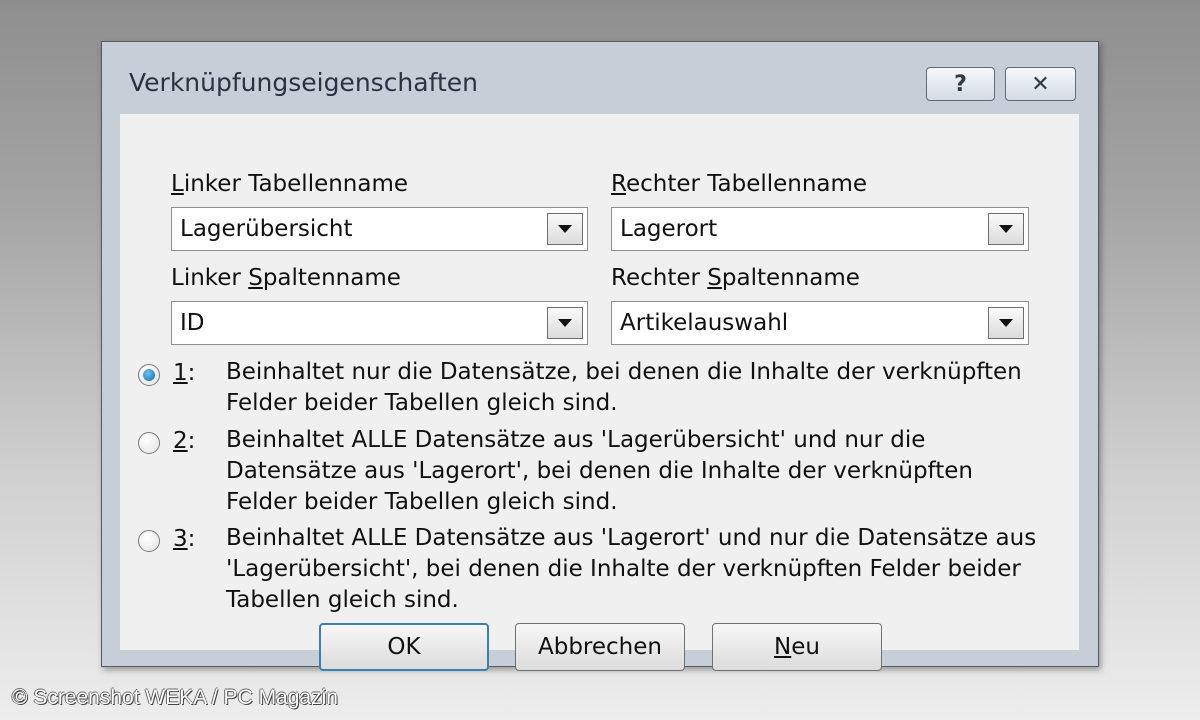 The height and width of the screenshot is (720, 1200). I want to click on left-table-value: Lagerübersicht, so click(266, 229).